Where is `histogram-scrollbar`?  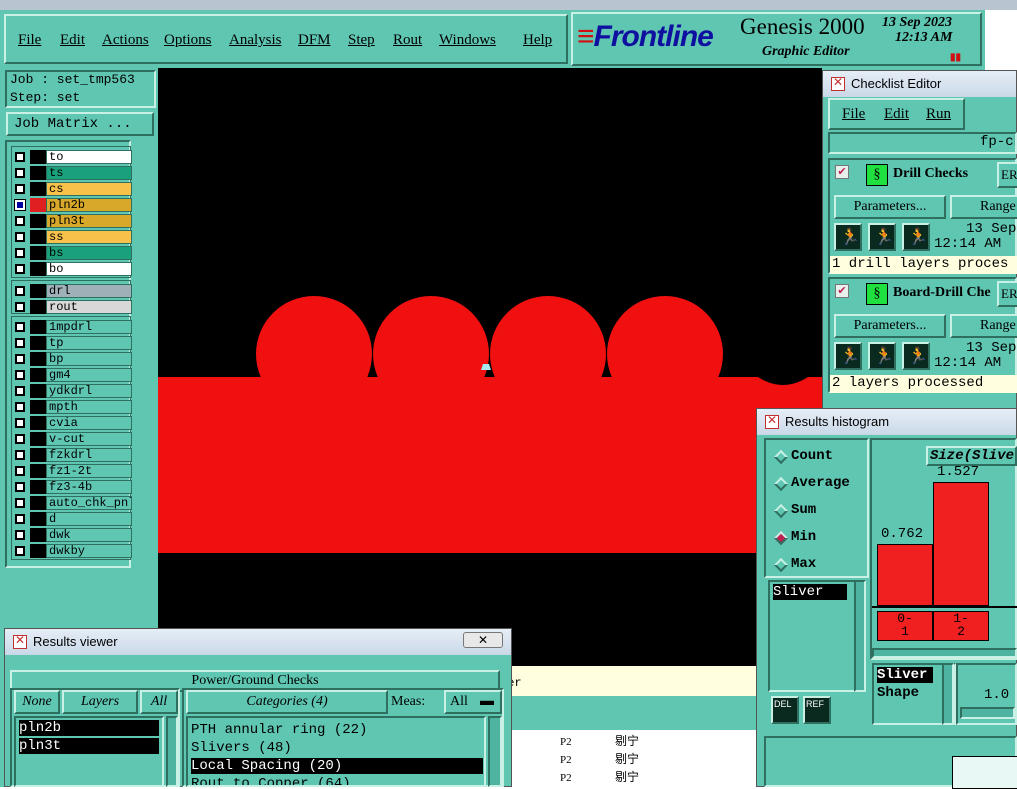 histogram-scrollbar is located at coordinates (944, 653).